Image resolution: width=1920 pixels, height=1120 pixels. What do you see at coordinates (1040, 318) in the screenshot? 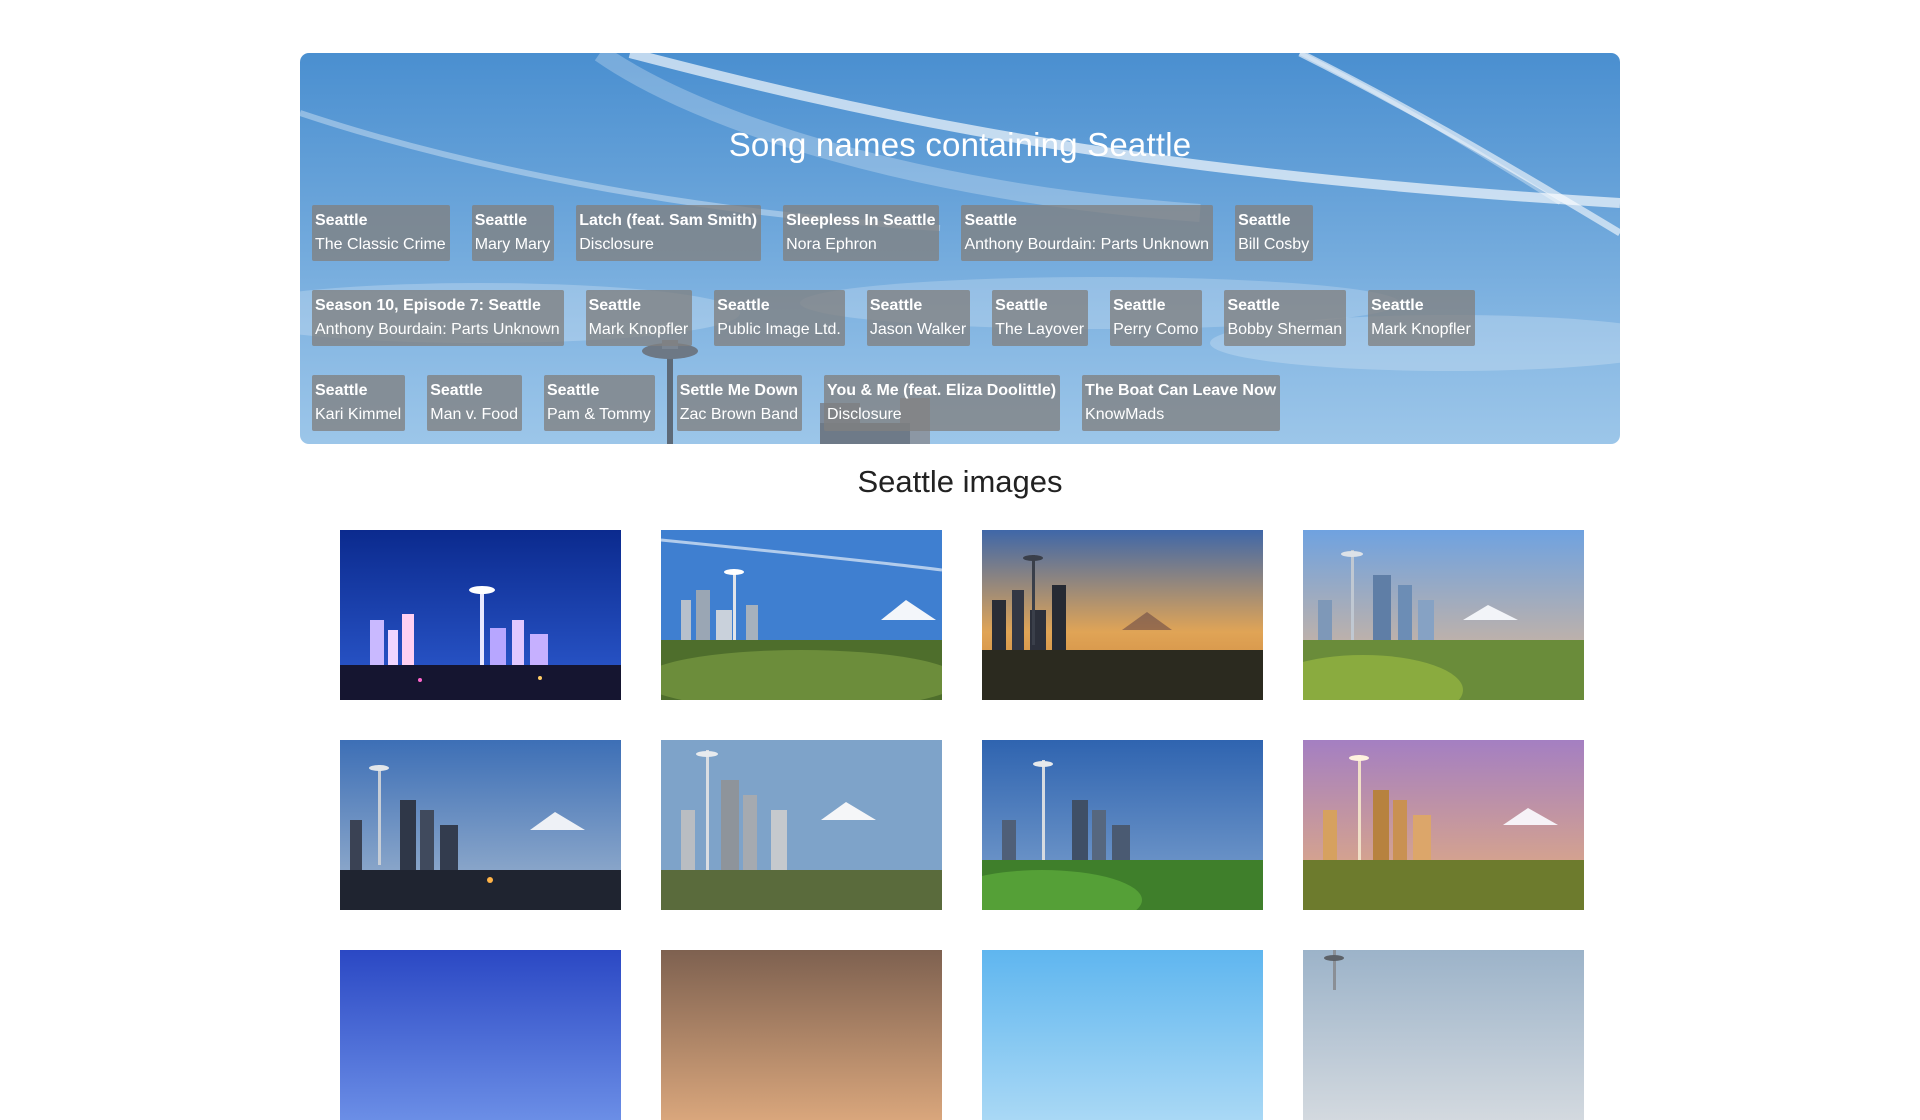
I see `song-chip: Seattle The Layover` at bounding box center [1040, 318].